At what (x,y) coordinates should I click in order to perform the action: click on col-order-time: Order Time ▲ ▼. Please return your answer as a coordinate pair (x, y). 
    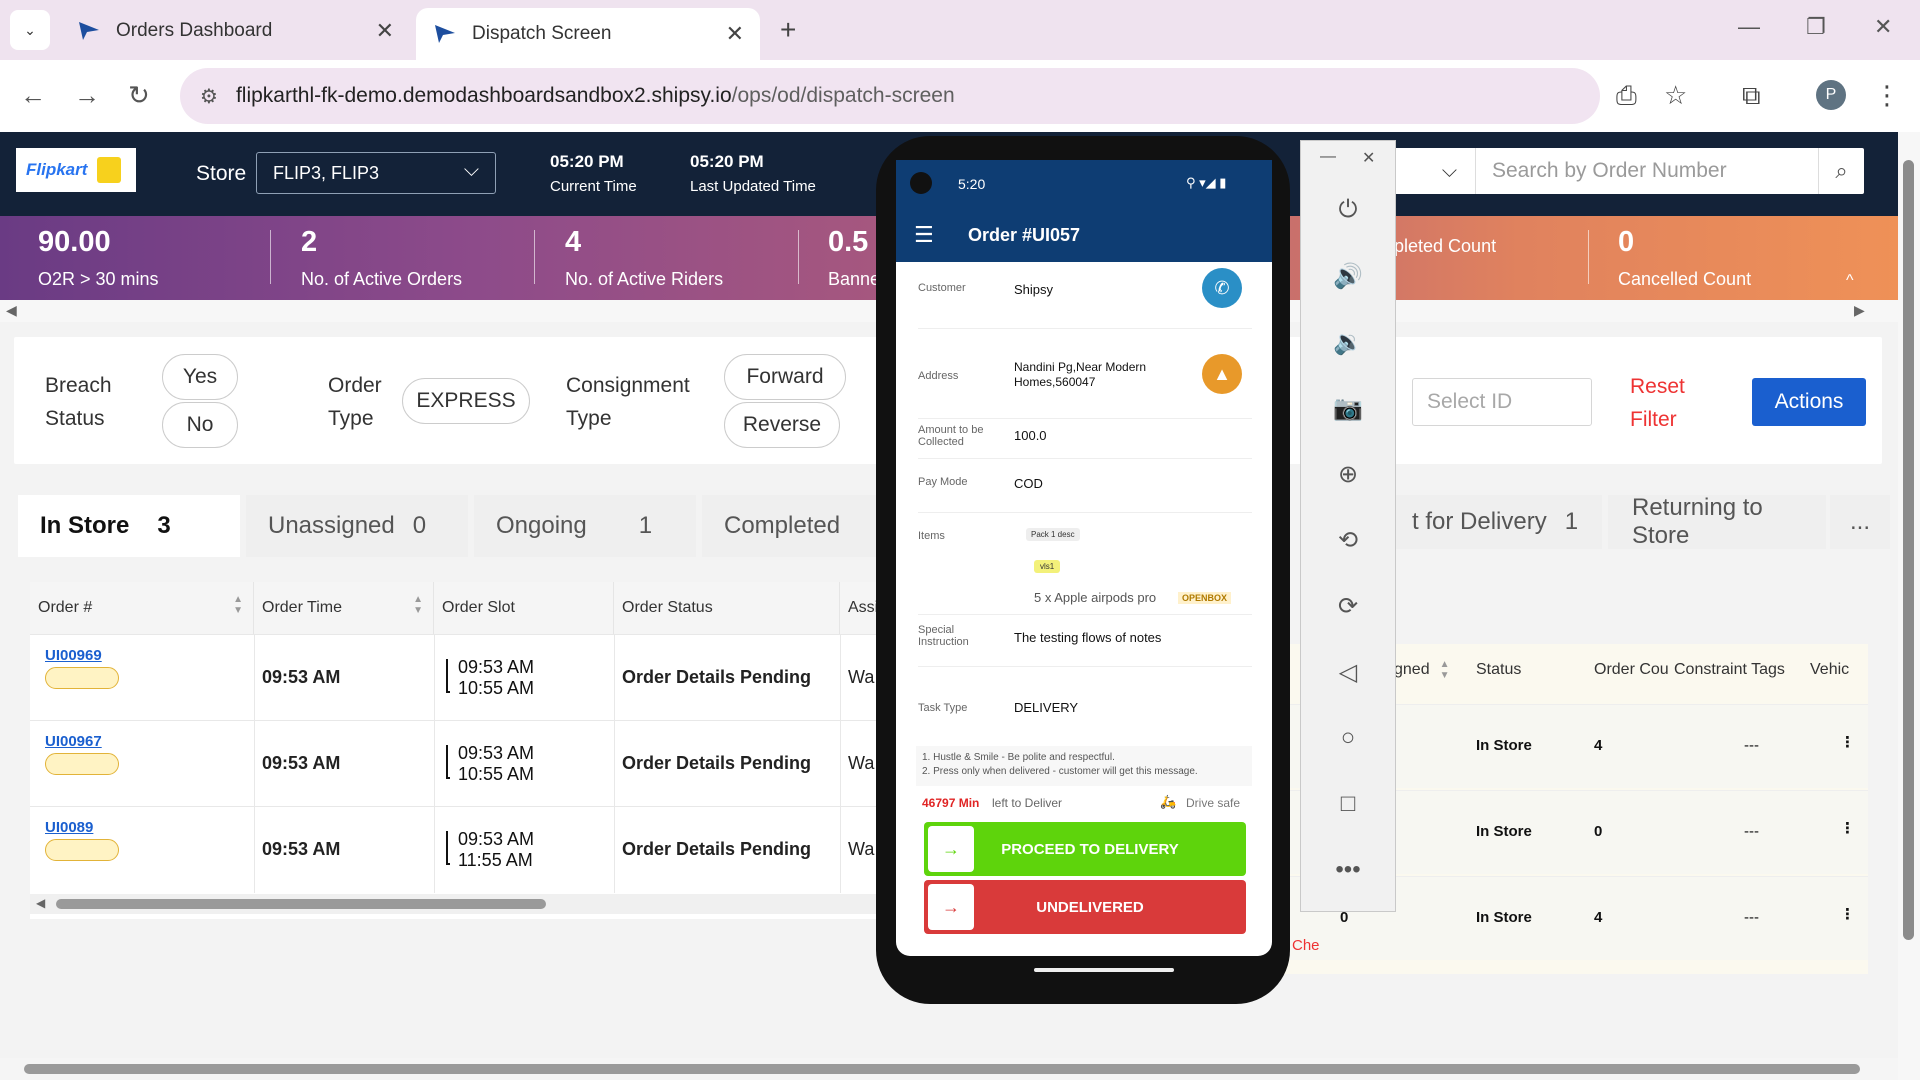
    Looking at the image, I should click on (344, 608).